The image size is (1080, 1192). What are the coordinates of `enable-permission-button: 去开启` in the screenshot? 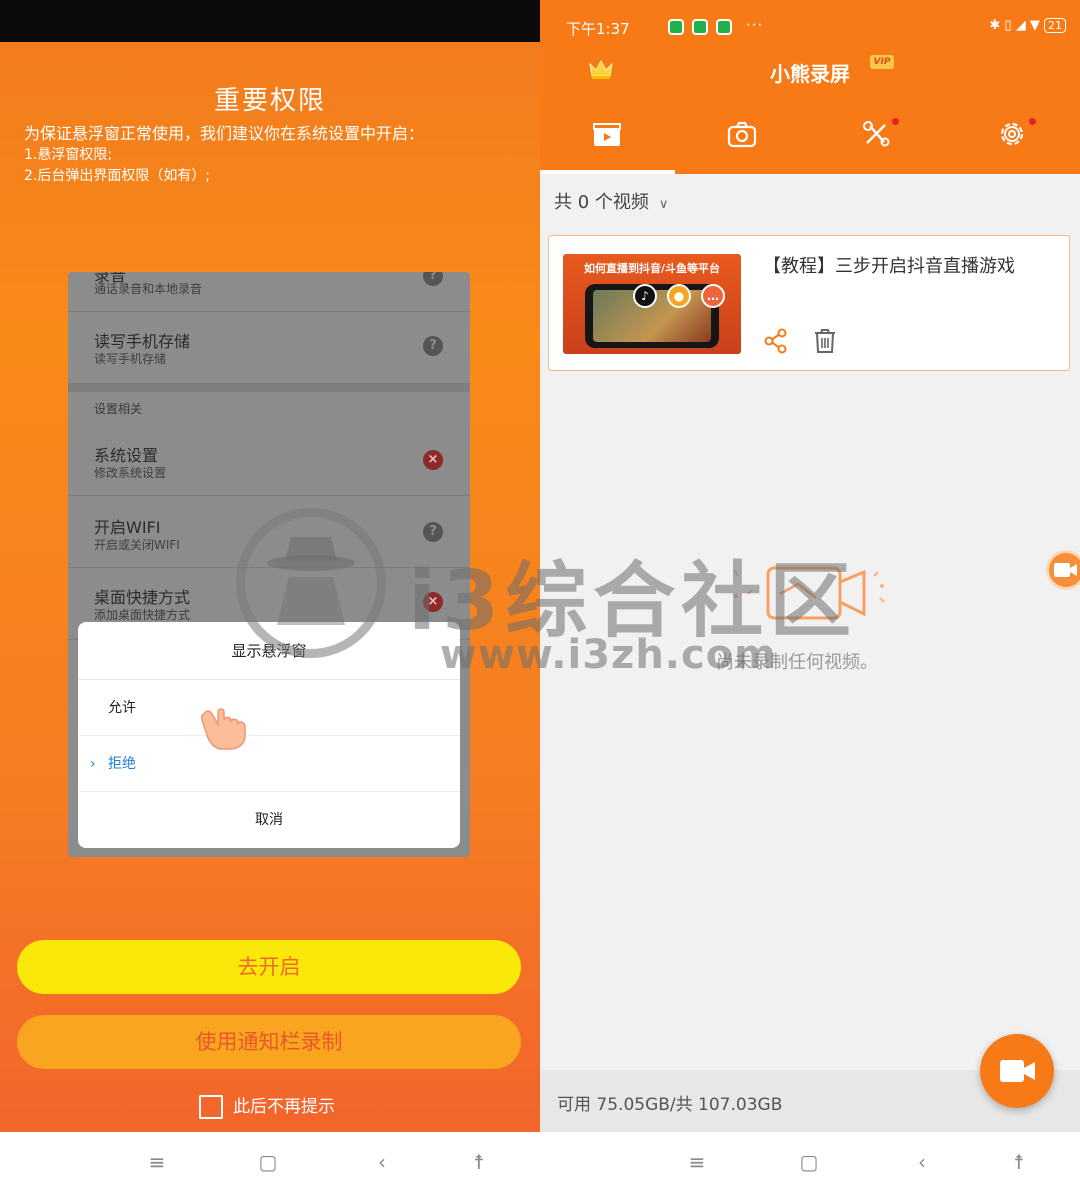 It's located at (269, 967).